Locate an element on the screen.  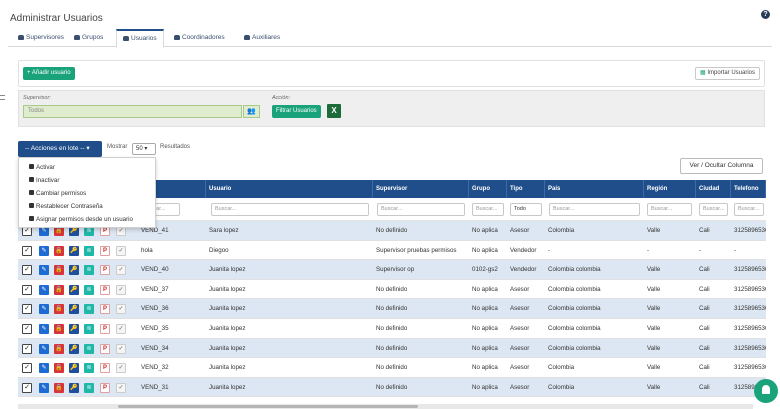
menu-item-restablecer: Restablecer Contraseña is located at coordinates (66, 206).